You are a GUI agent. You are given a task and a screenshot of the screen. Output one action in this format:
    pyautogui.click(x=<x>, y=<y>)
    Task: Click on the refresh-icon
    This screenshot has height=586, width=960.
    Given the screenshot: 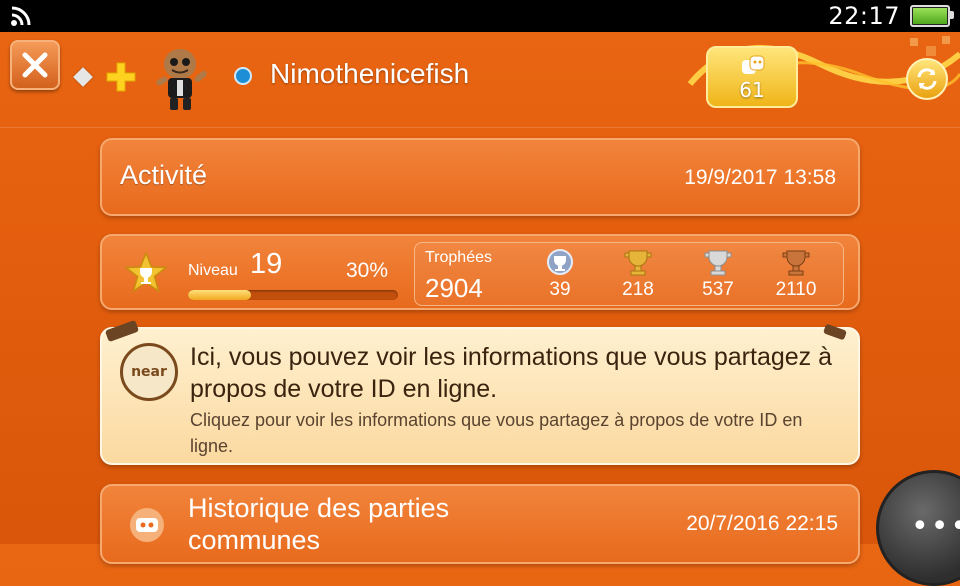 What is the action you would take?
    pyautogui.click(x=927, y=79)
    